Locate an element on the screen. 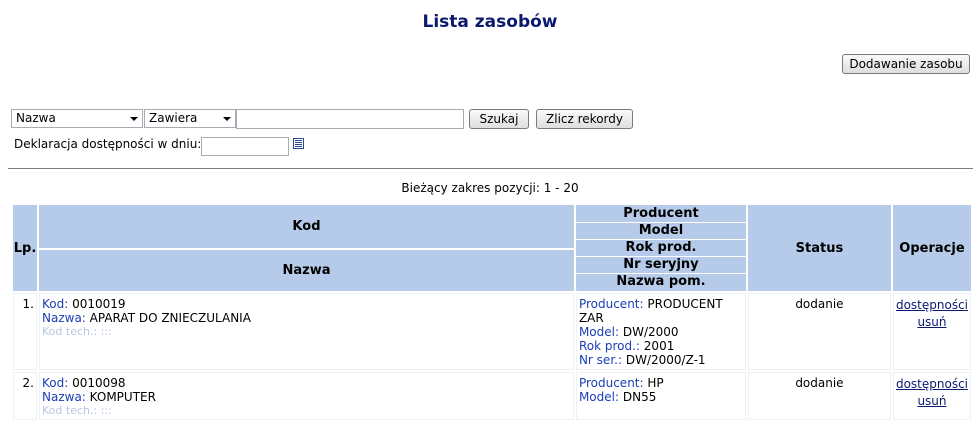  nr-label: Nr ser.: is located at coordinates (600, 360).